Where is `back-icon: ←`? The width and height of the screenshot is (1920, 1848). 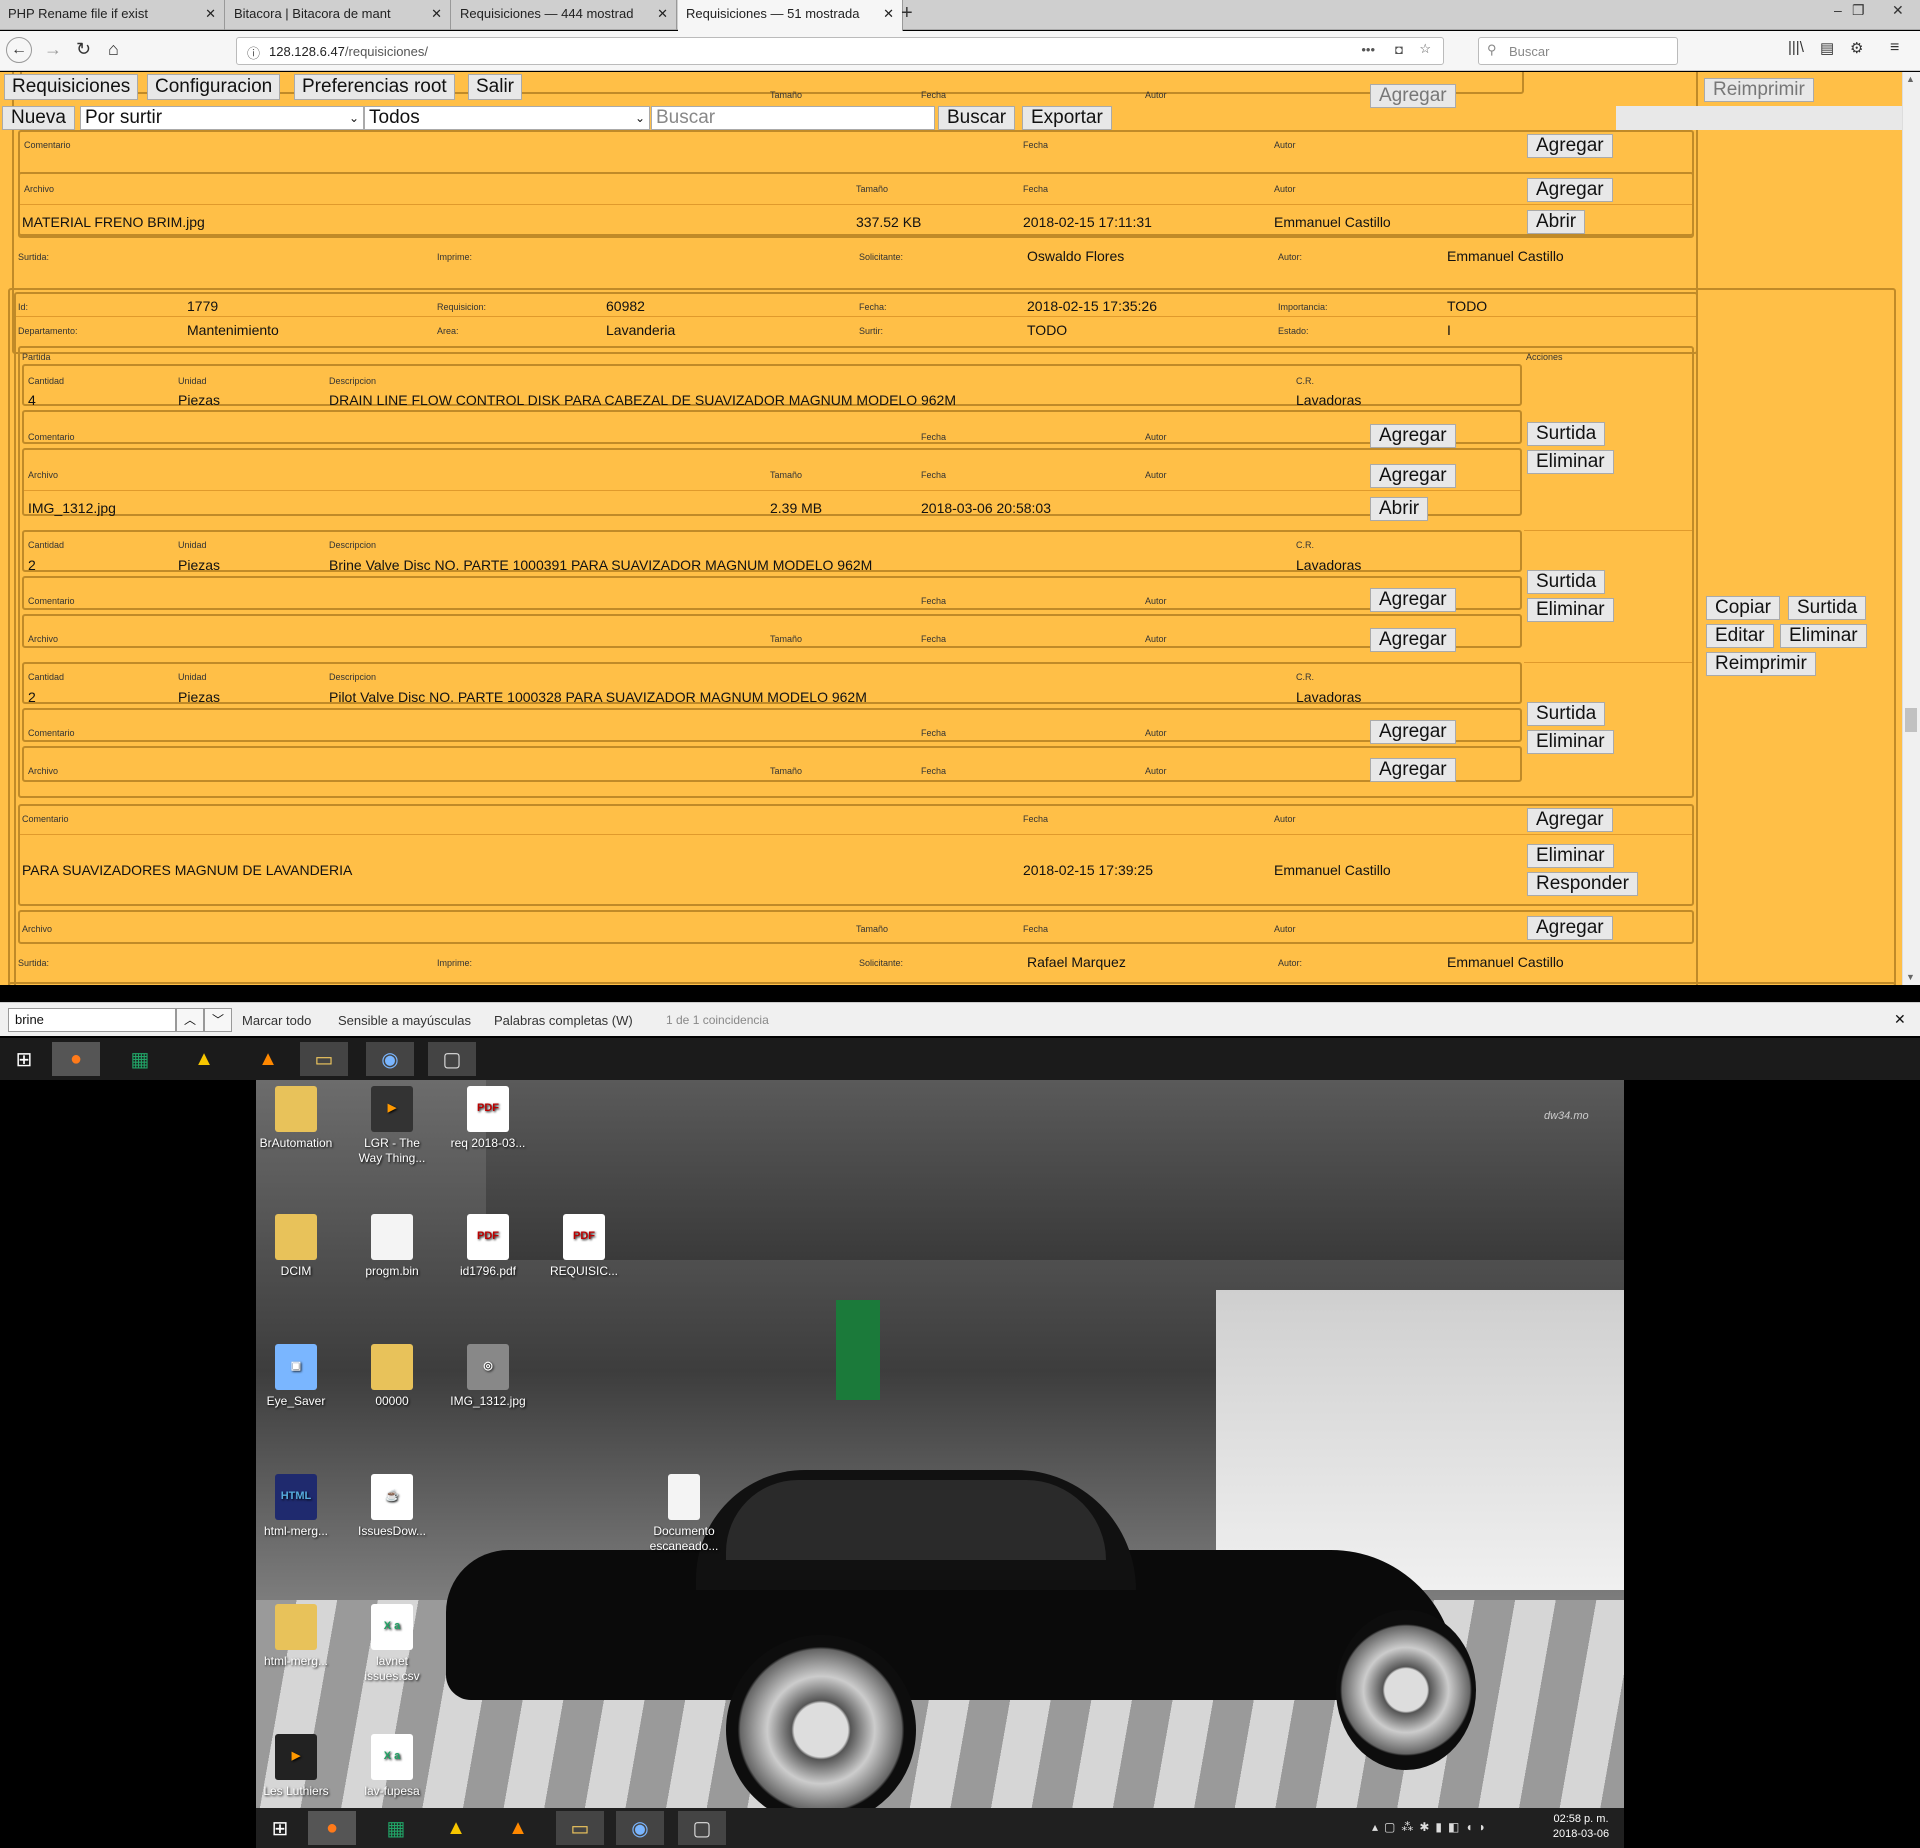
back-icon: ← is located at coordinates (19, 50).